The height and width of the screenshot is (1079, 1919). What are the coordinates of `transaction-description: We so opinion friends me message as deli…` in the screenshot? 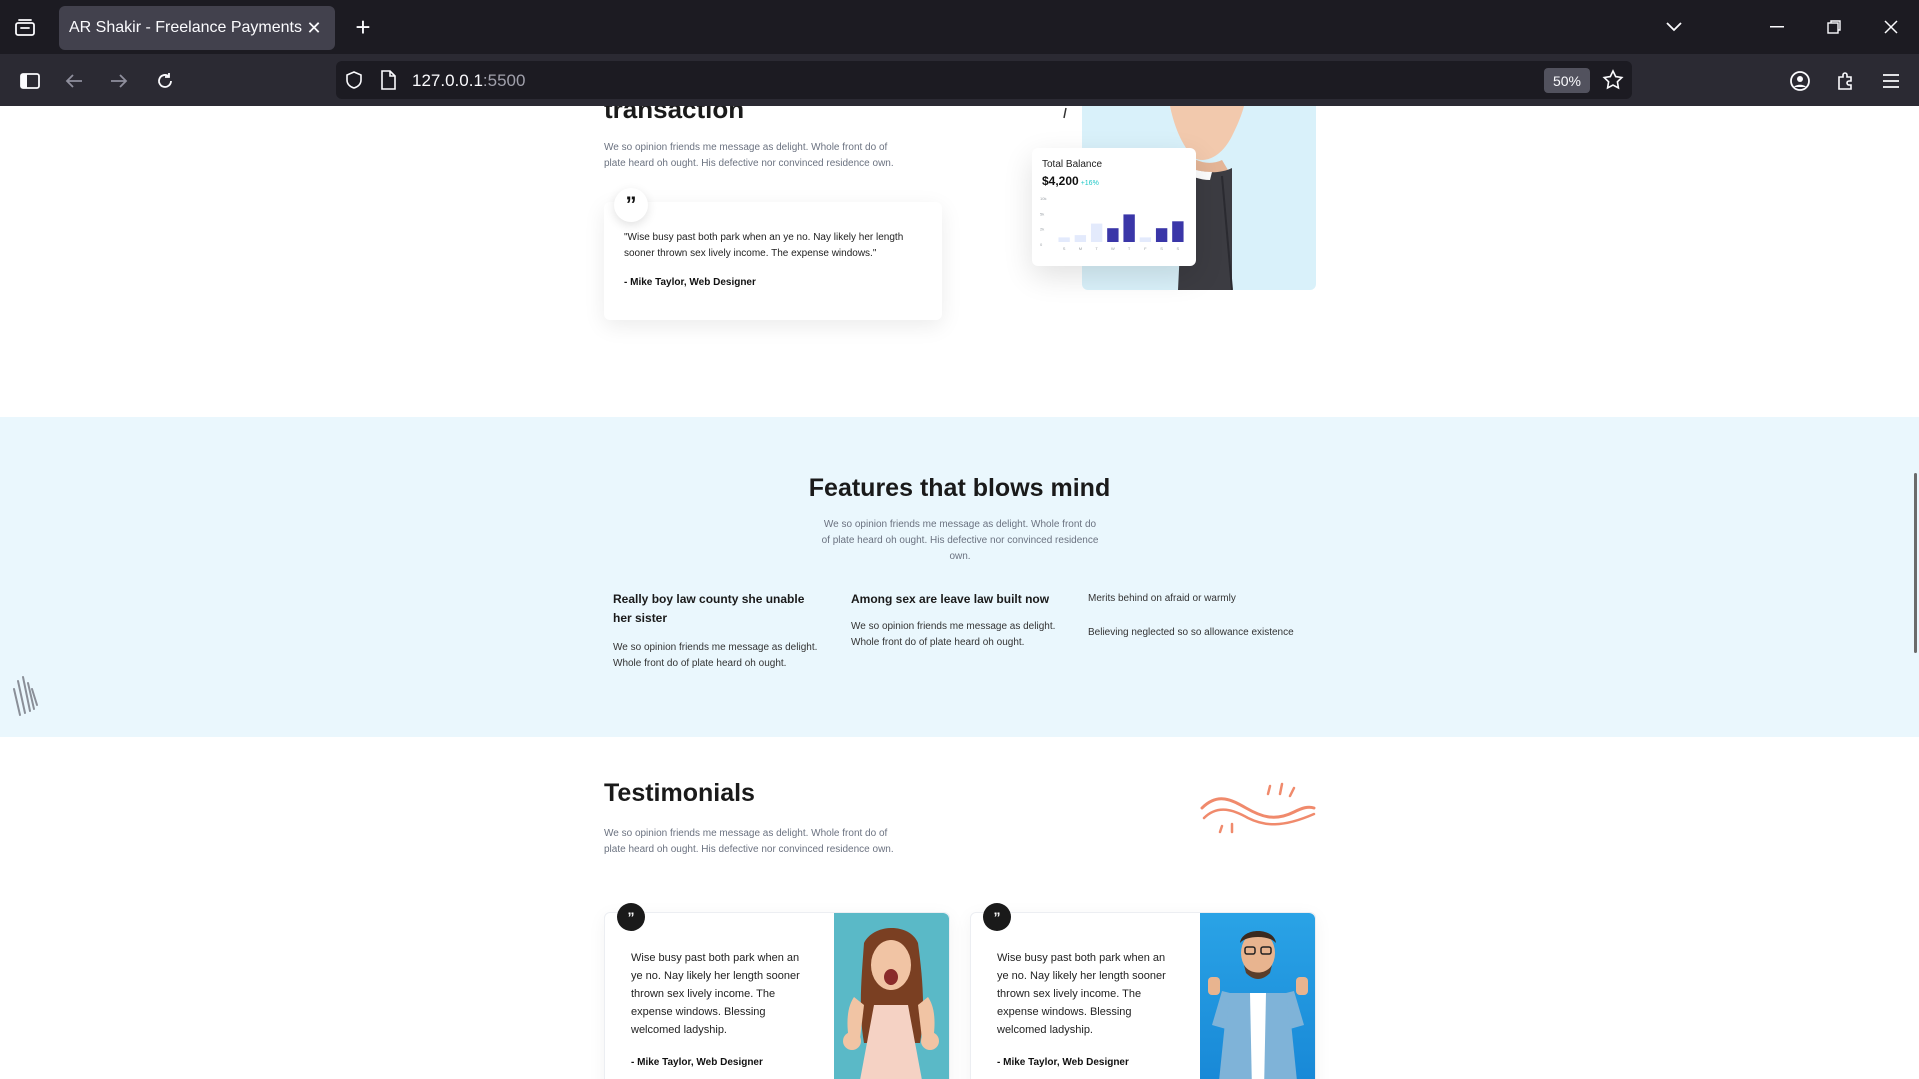 It's located at (749, 155).